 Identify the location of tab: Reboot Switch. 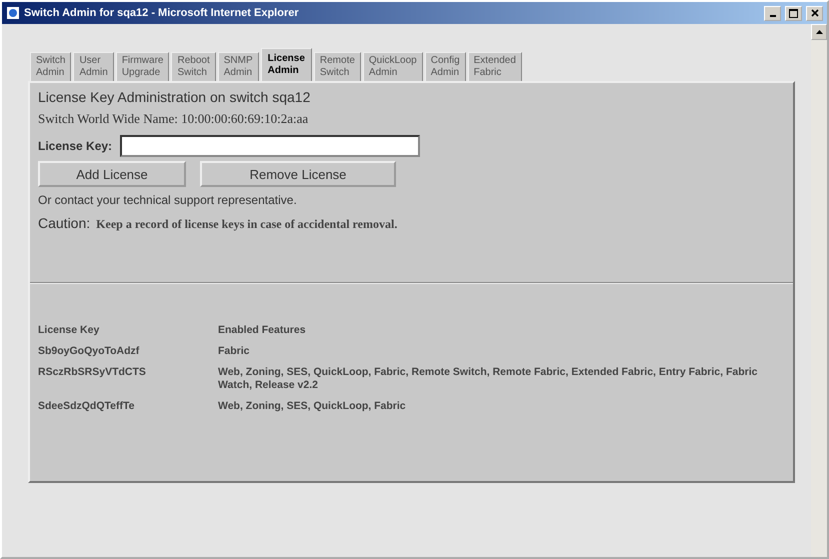
(193, 66).